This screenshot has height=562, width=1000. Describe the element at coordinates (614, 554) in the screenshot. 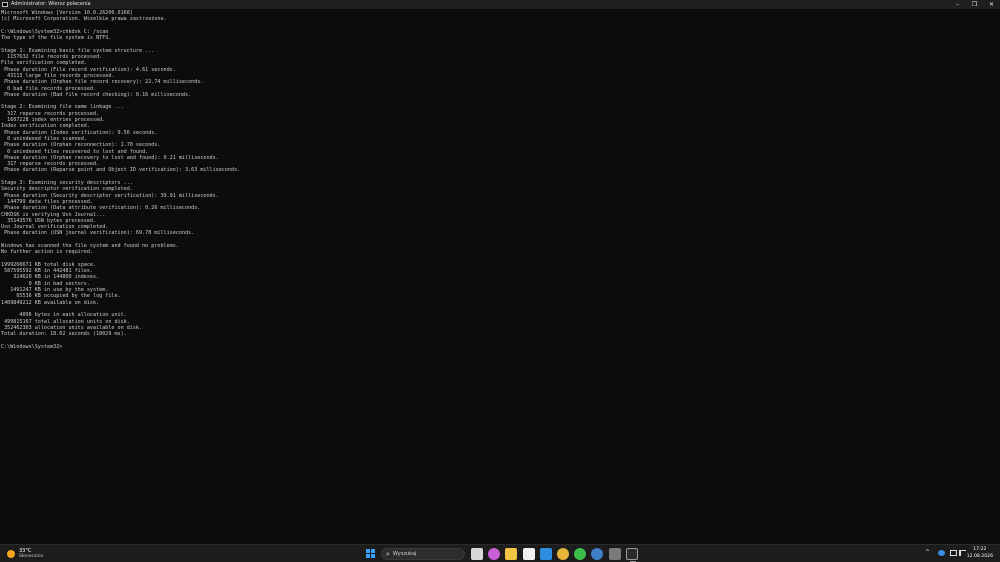

I see `app-icon` at that location.